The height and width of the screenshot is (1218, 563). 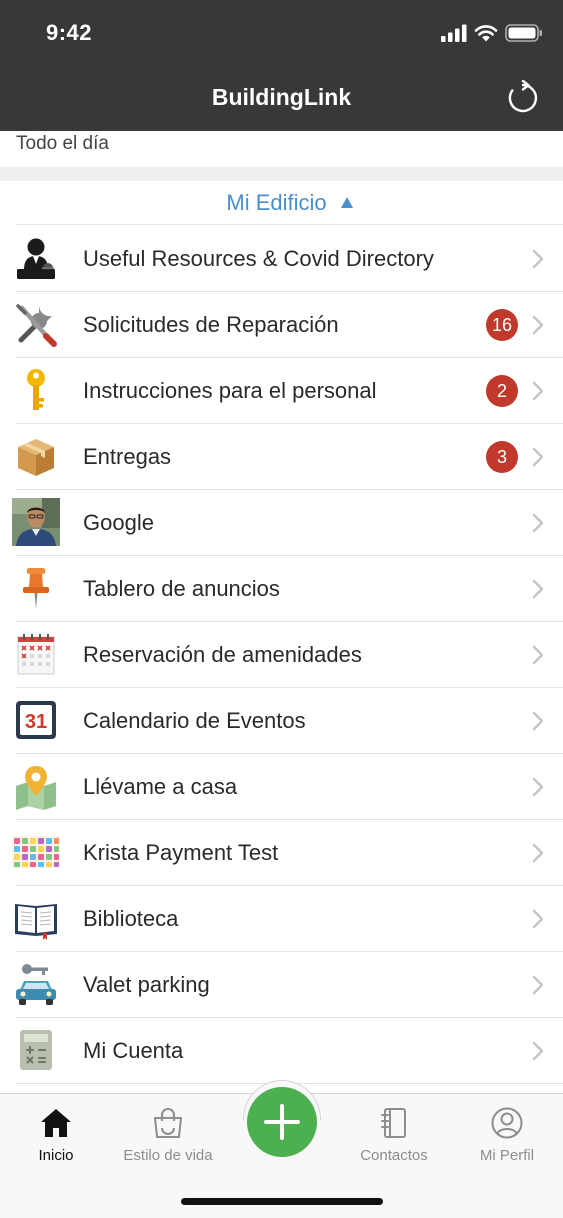 I want to click on add-button, so click(x=282, y=1122).